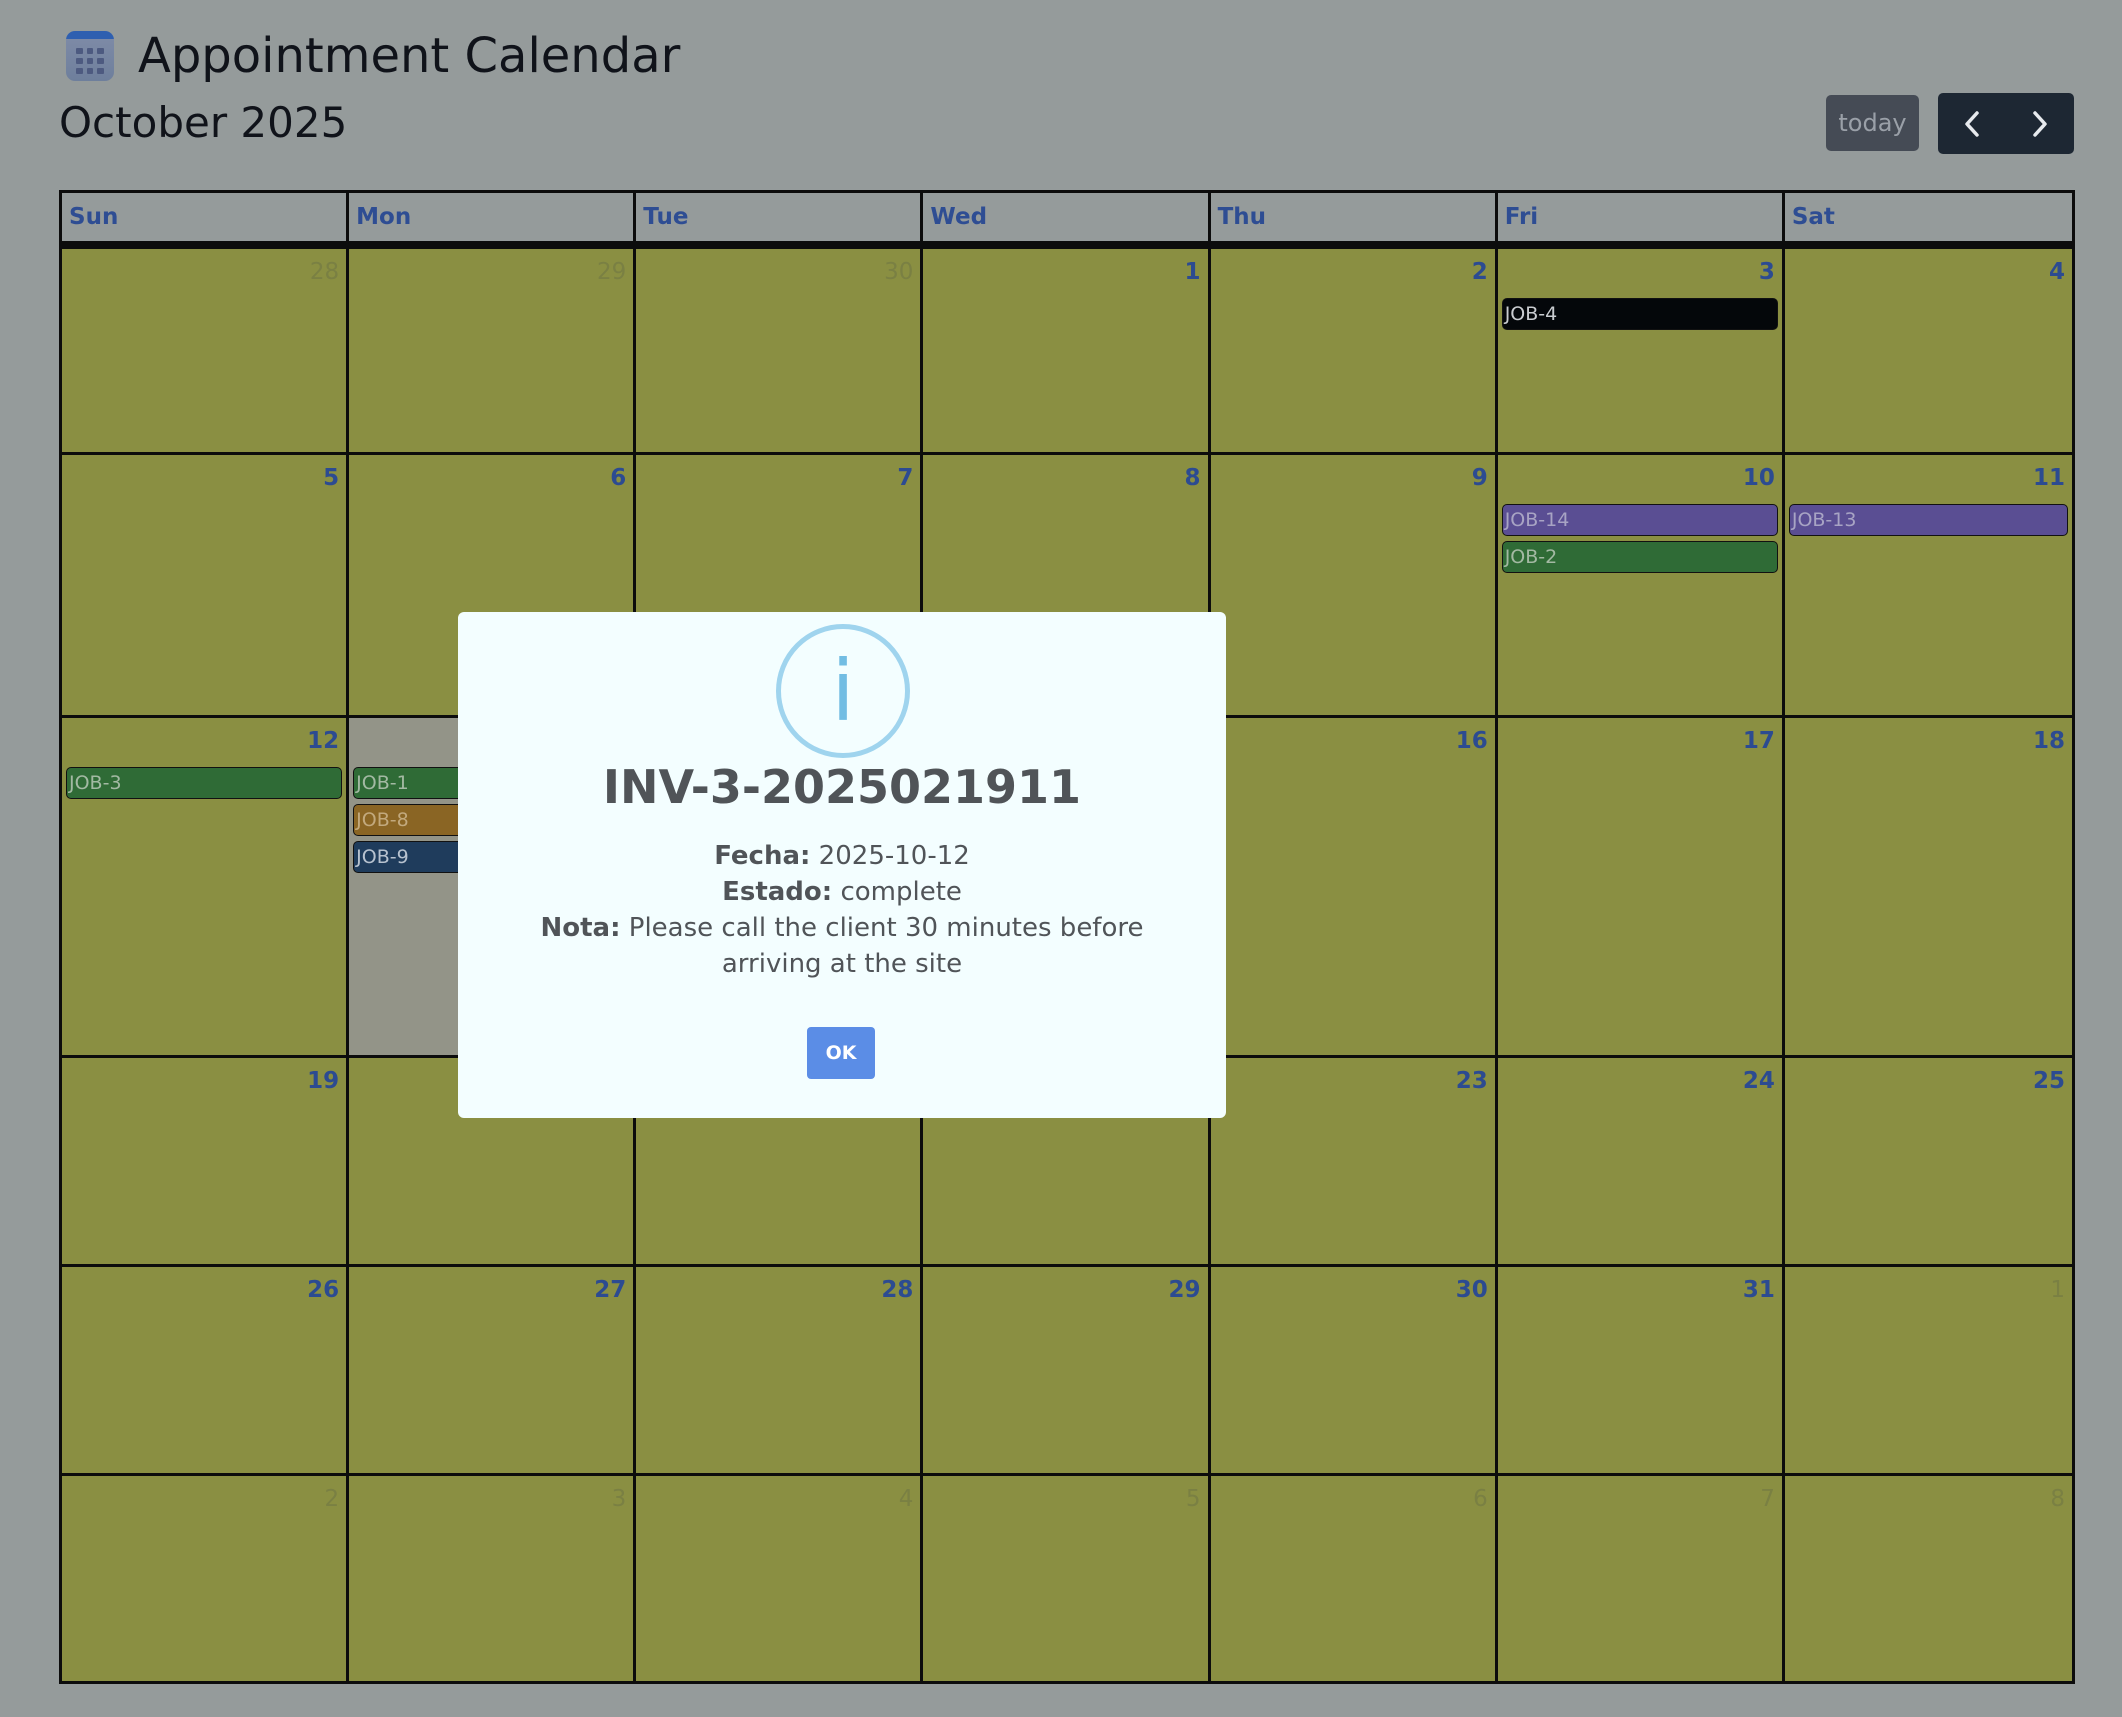 The width and height of the screenshot is (2122, 1717). Describe the element at coordinates (843, 691) in the screenshot. I see `info-icon: i` at that location.